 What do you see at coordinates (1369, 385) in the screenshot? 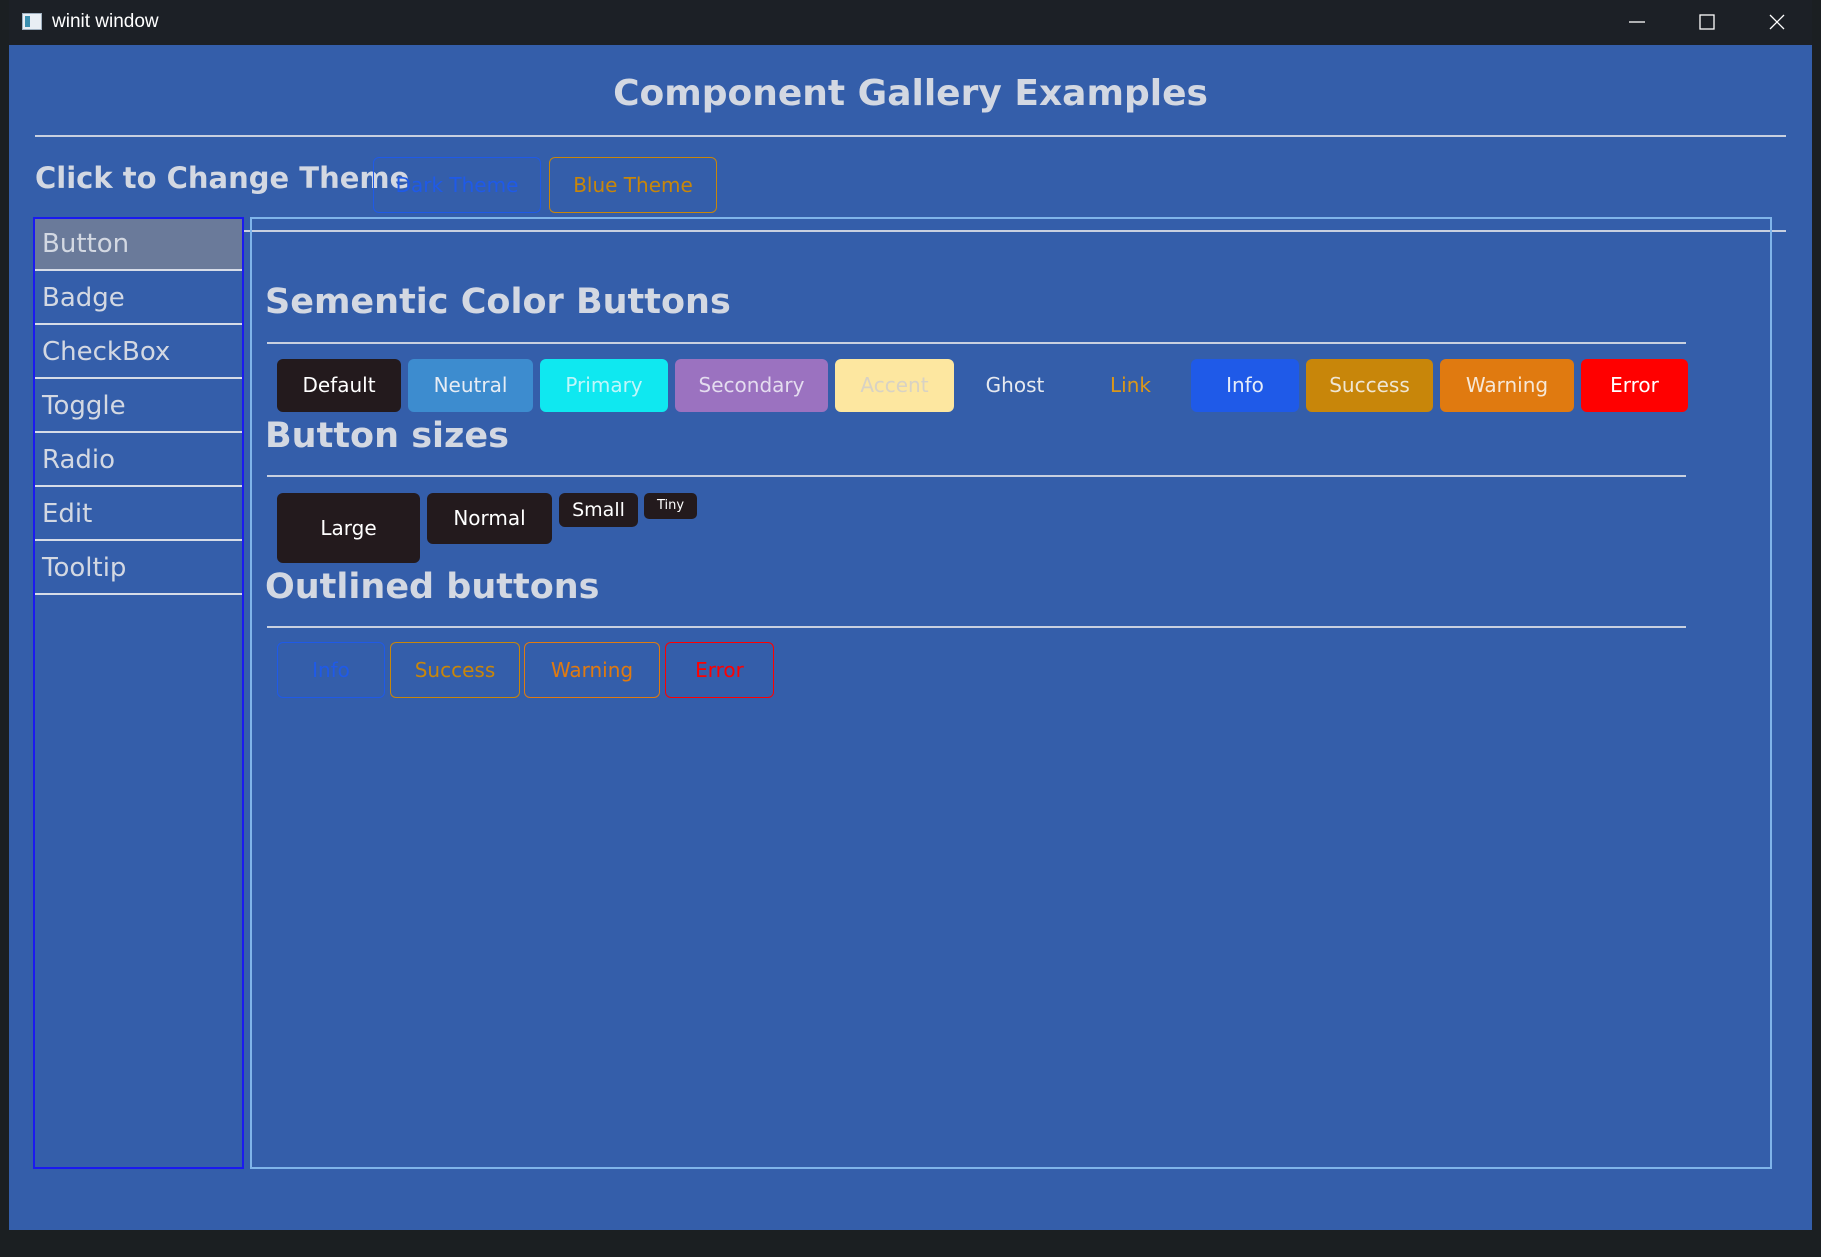
I see `success-button: Success` at bounding box center [1369, 385].